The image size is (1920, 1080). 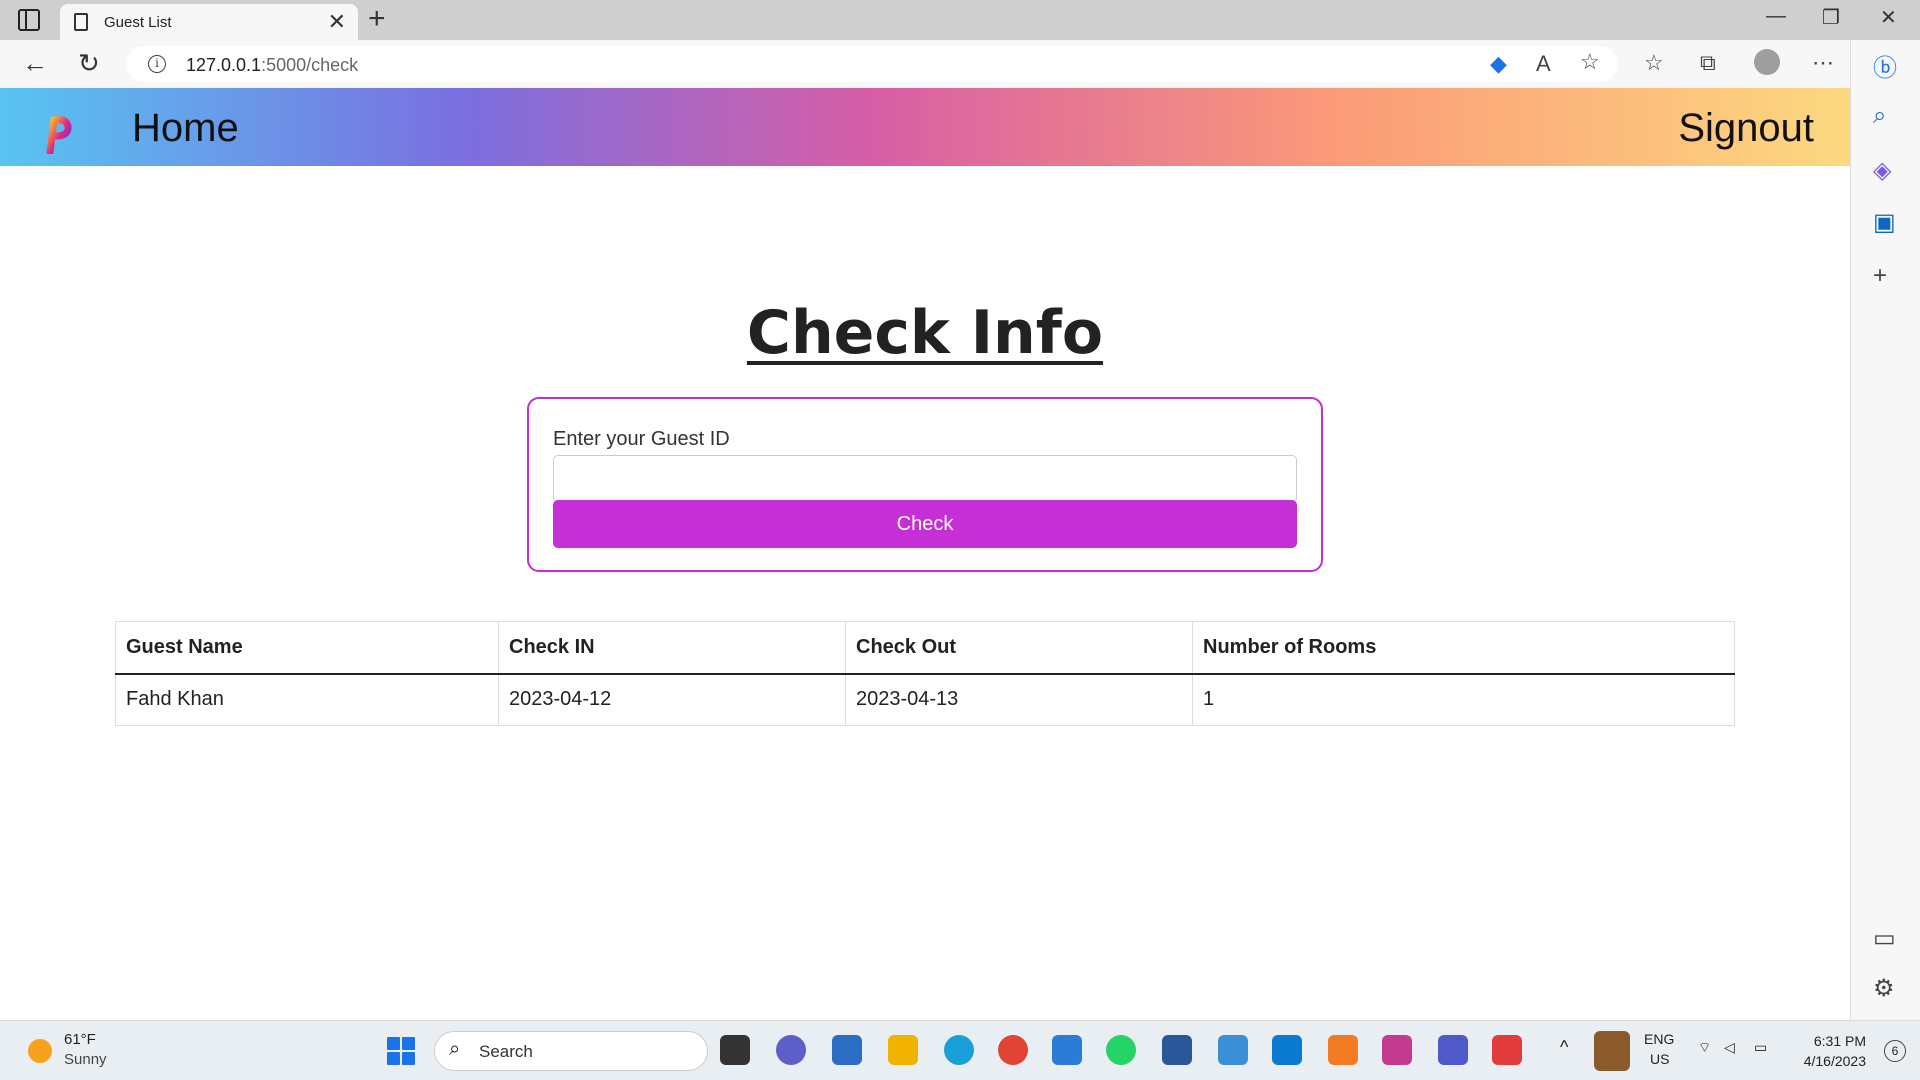 What do you see at coordinates (1884, 938) in the screenshot?
I see `sidebar-layout-icon: ▭` at bounding box center [1884, 938].